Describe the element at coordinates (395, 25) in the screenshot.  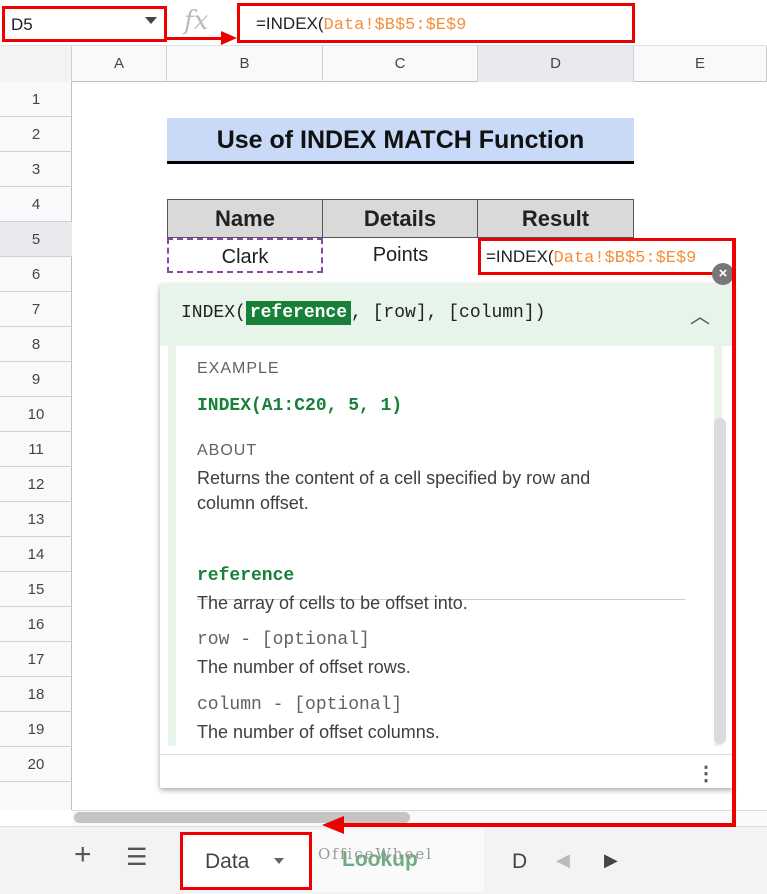
I see `formula-range: Data!$B$5:$E$9` at that location.